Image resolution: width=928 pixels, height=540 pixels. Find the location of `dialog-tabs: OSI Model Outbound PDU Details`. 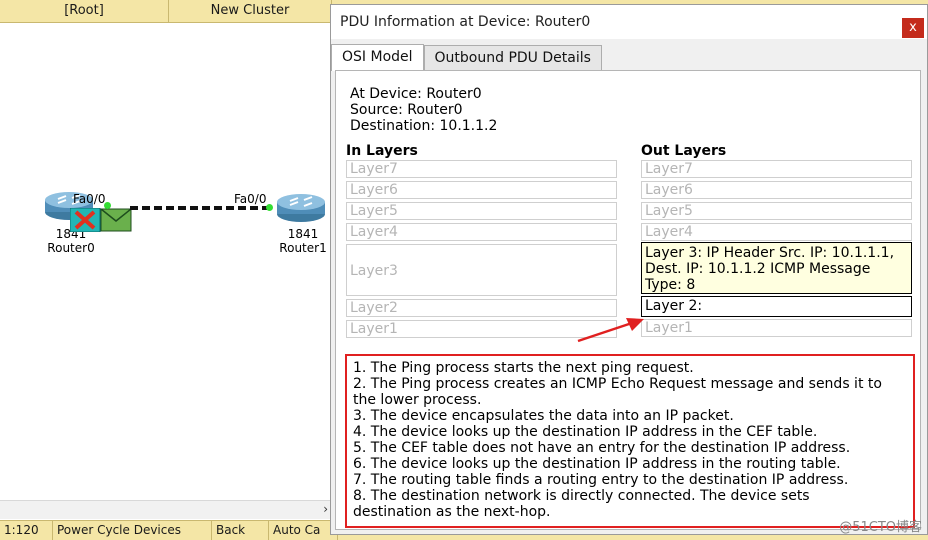

dialog-tabs: OSI Model Outbound PDU Details is located at coordinates (466, 57).